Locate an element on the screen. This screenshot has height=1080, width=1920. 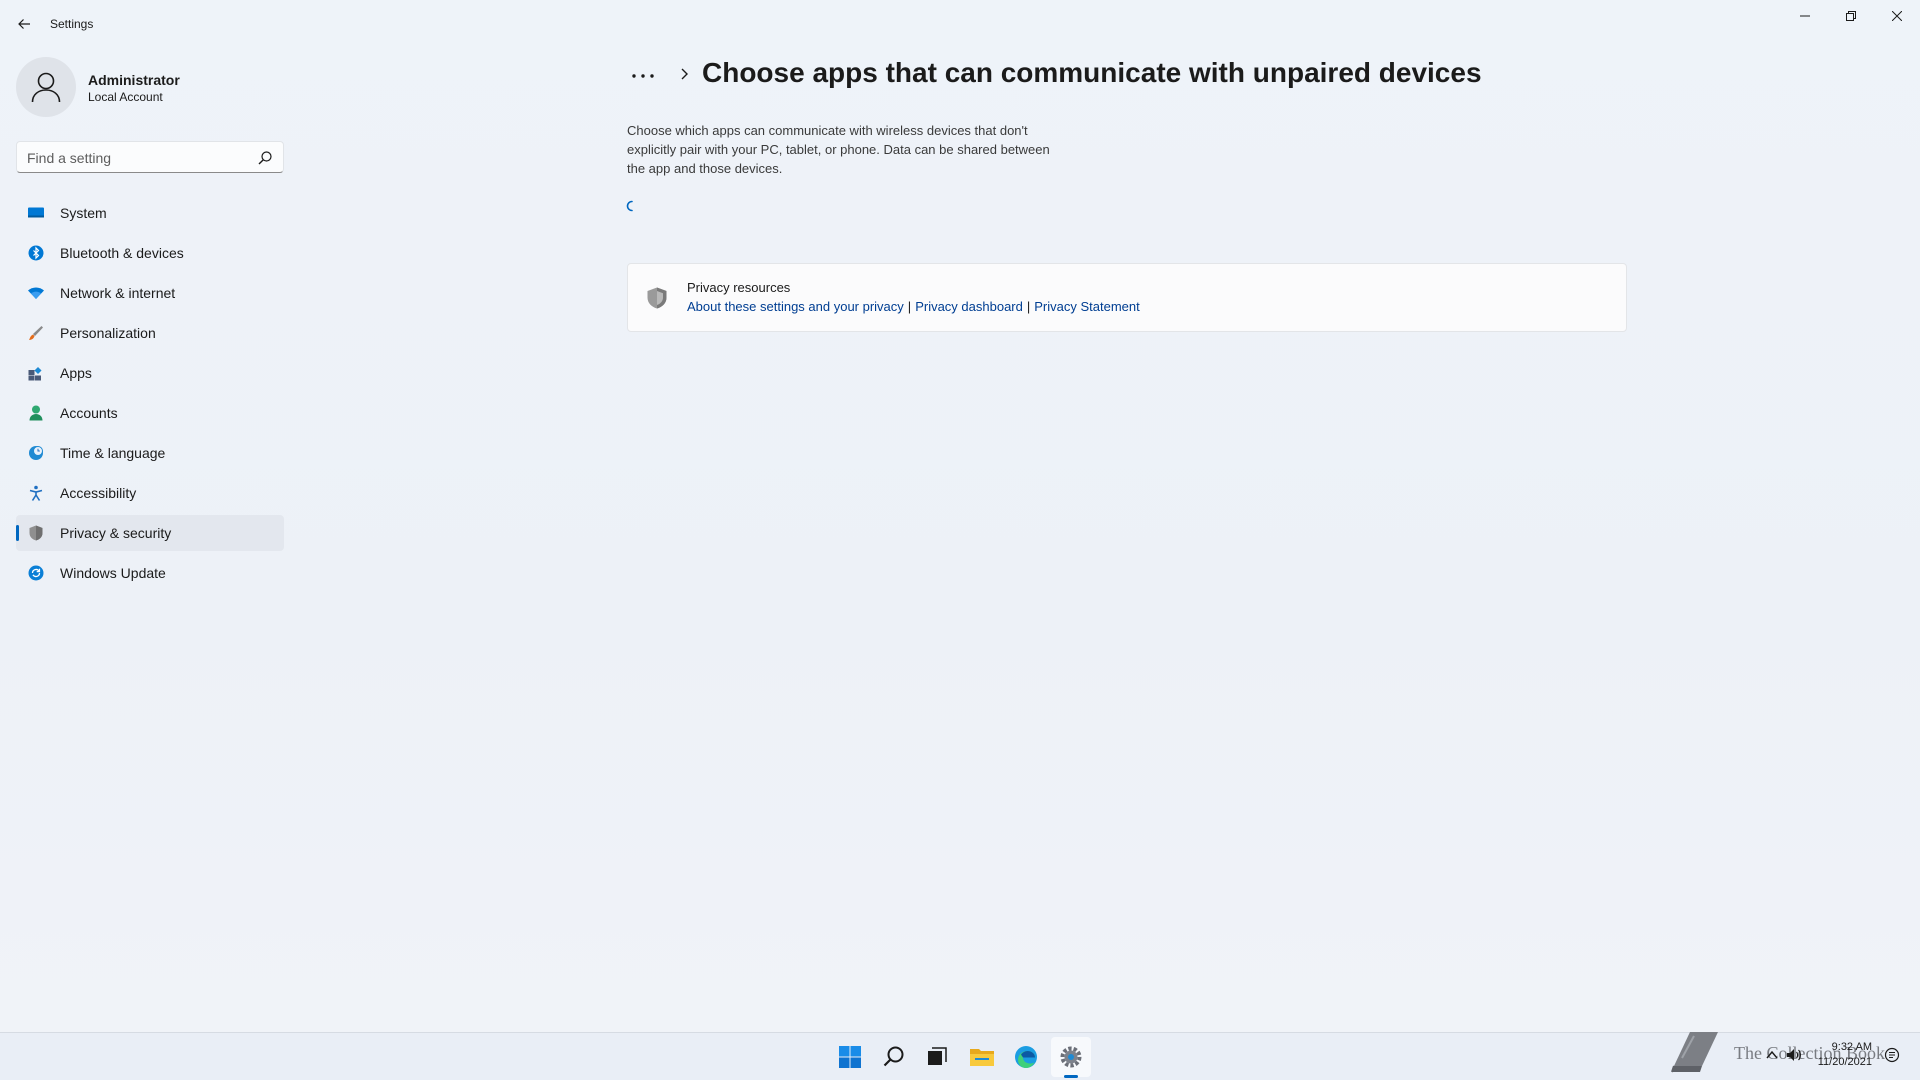
search-box is located at coordinates (150, 157).